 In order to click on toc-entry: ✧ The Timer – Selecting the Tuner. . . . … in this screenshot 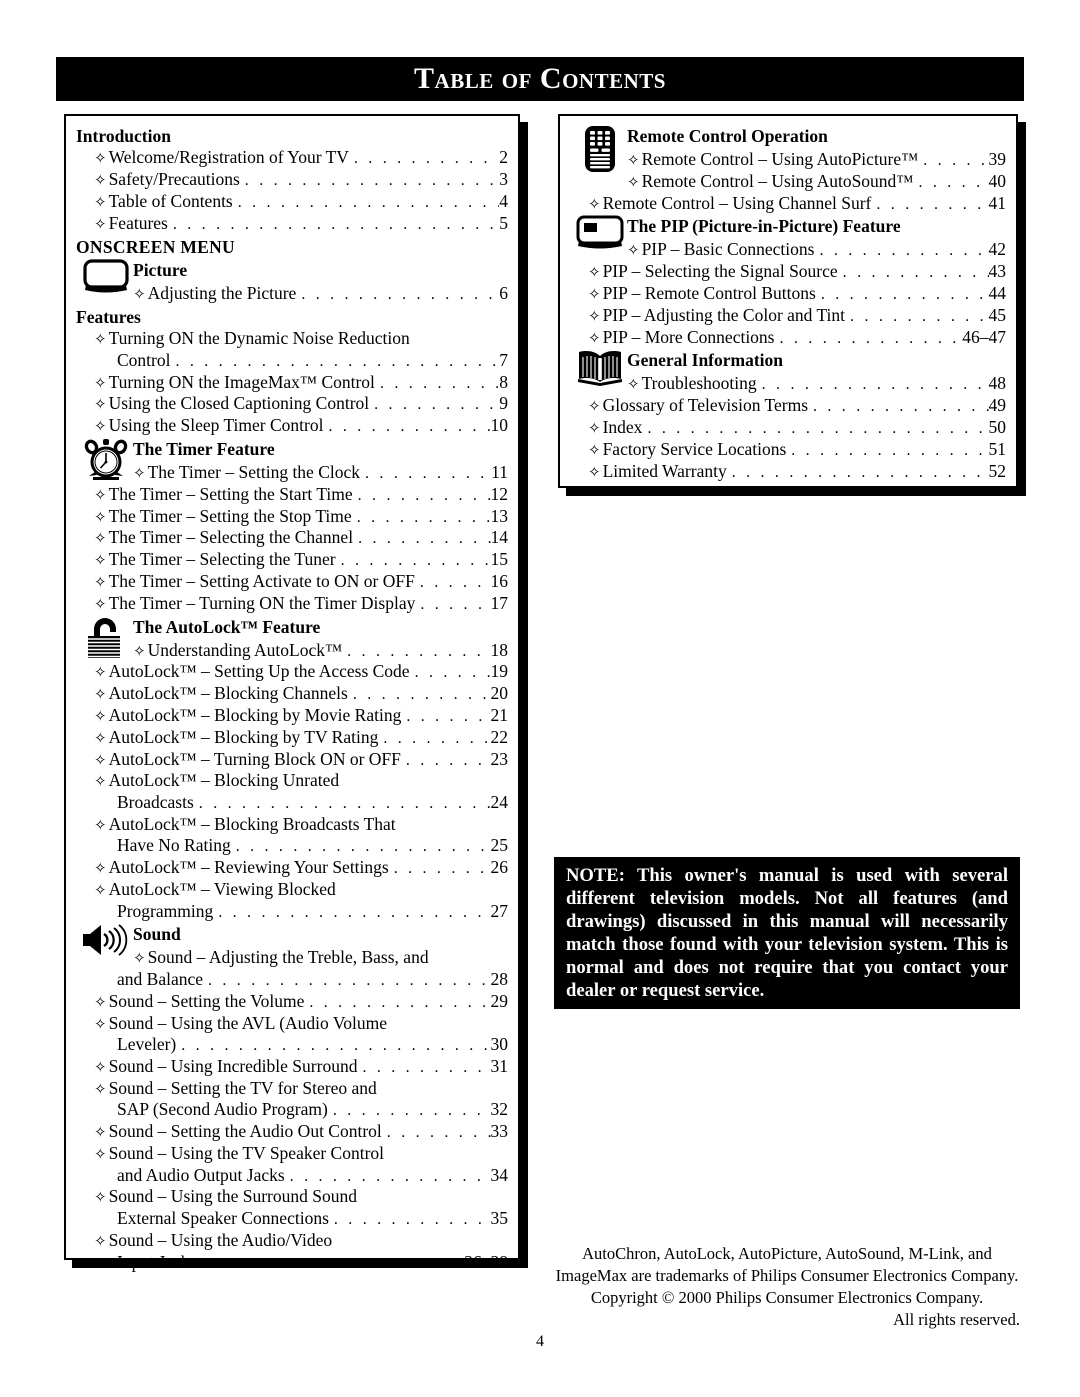, I will do `click(292, 560)`.